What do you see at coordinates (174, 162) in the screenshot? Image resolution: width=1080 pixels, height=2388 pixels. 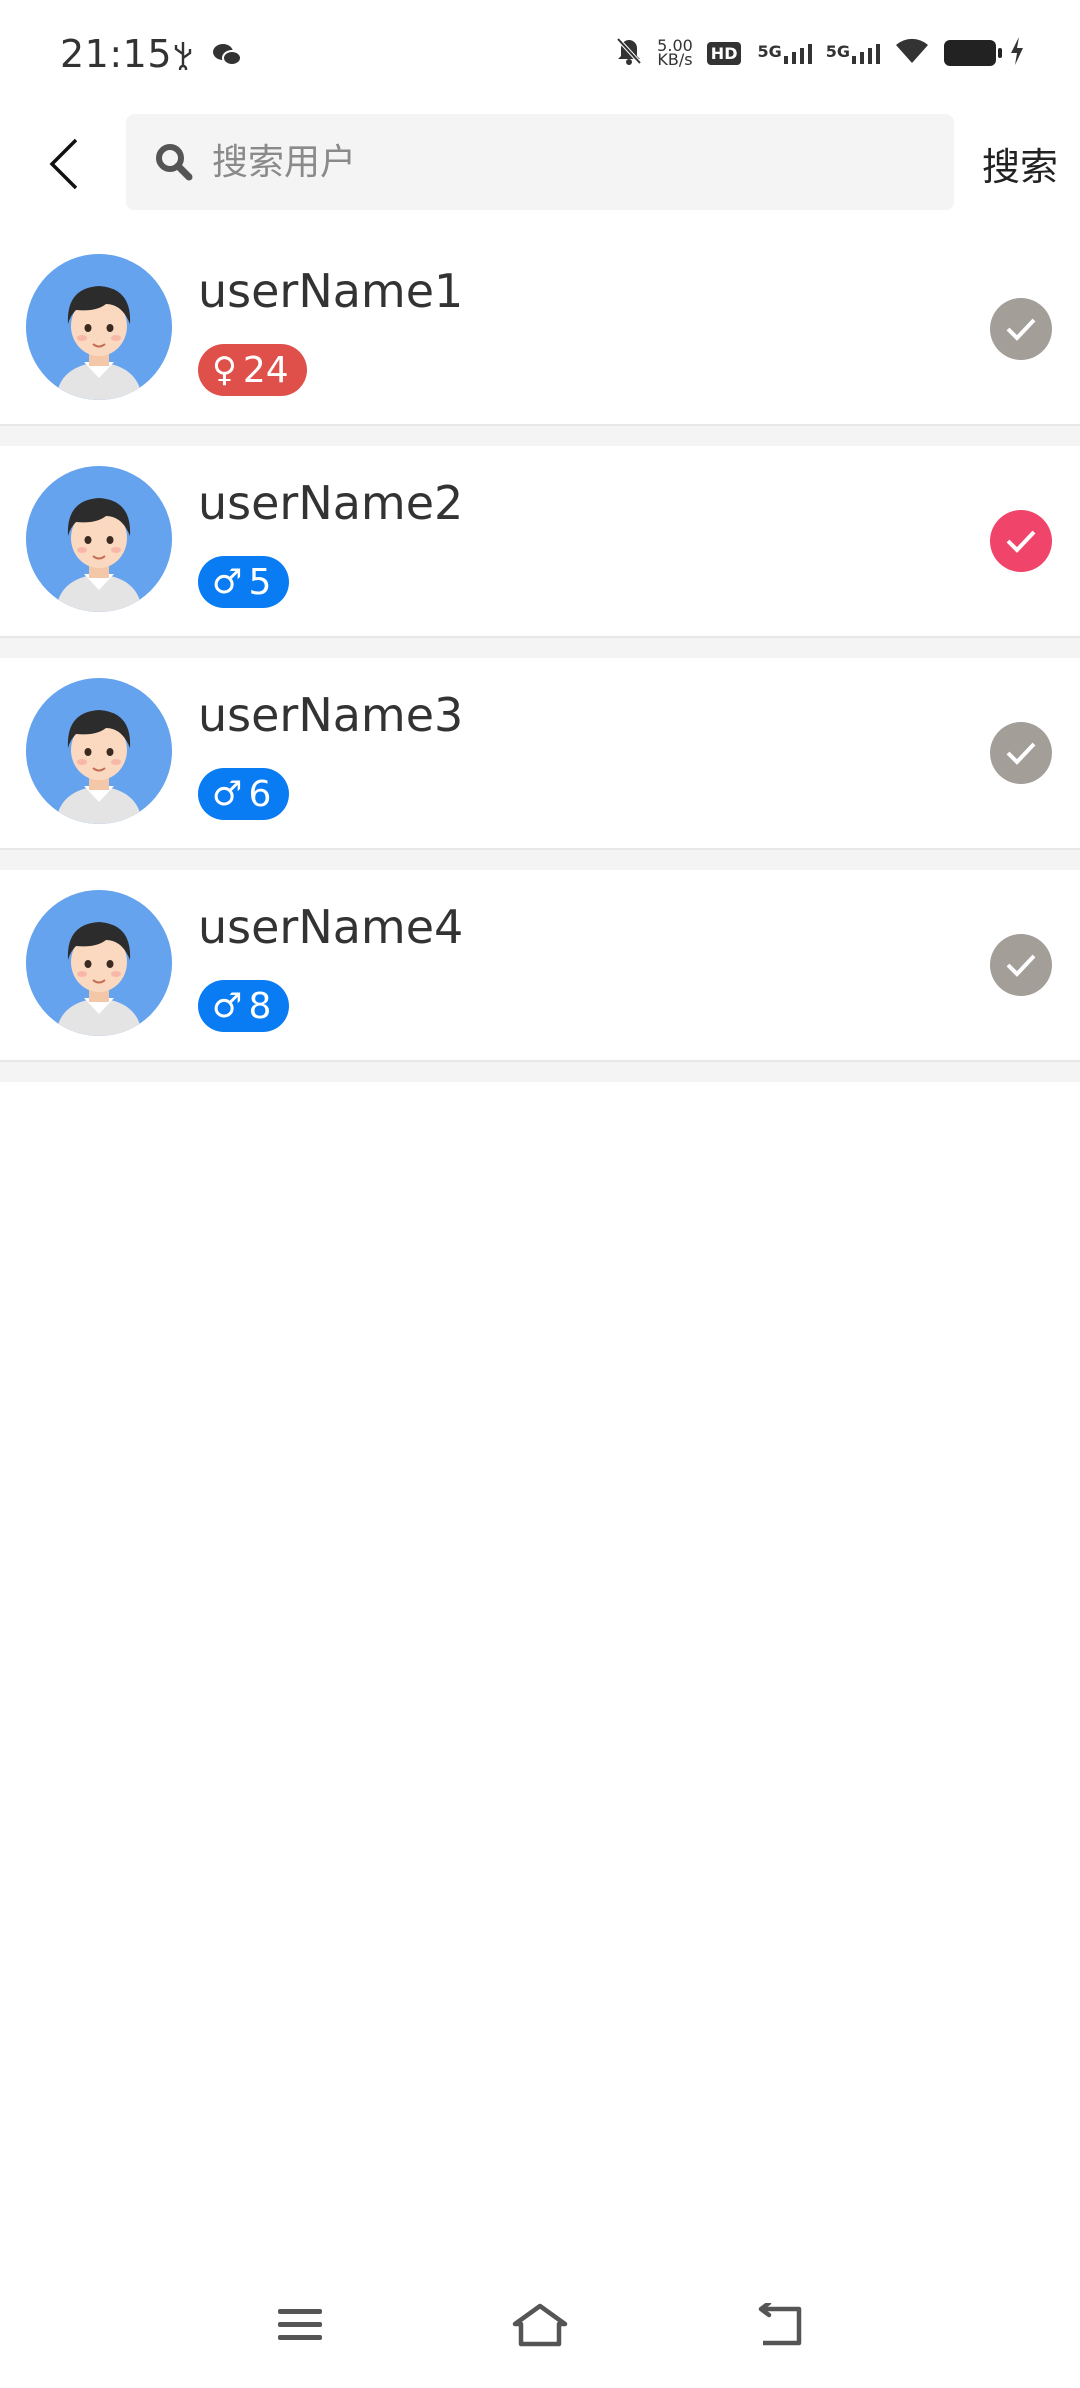 I see `search-icon` at bounding box center [174, 162].